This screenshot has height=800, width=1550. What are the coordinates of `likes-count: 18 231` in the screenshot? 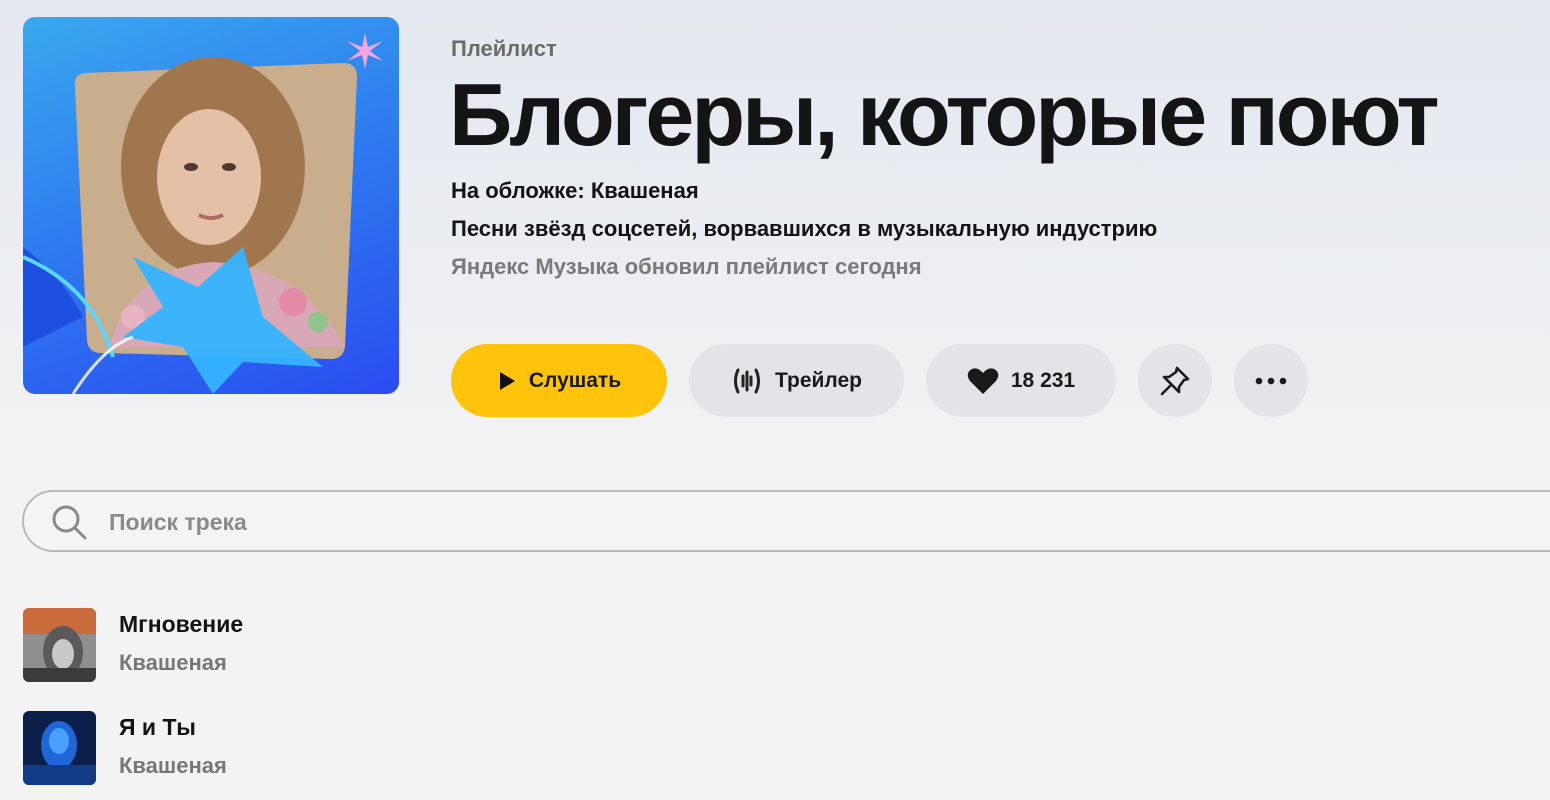 It's located at (1043, 380).